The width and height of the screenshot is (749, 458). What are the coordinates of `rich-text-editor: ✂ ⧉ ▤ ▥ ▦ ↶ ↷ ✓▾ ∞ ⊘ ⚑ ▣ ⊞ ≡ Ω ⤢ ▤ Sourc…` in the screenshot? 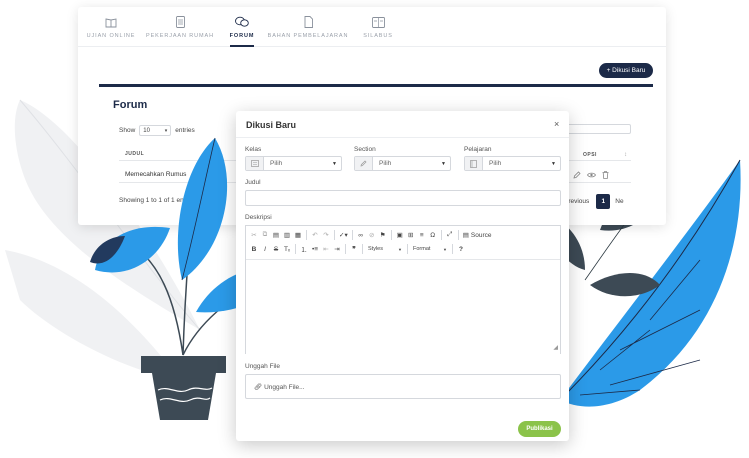 It's located at (403, 289).